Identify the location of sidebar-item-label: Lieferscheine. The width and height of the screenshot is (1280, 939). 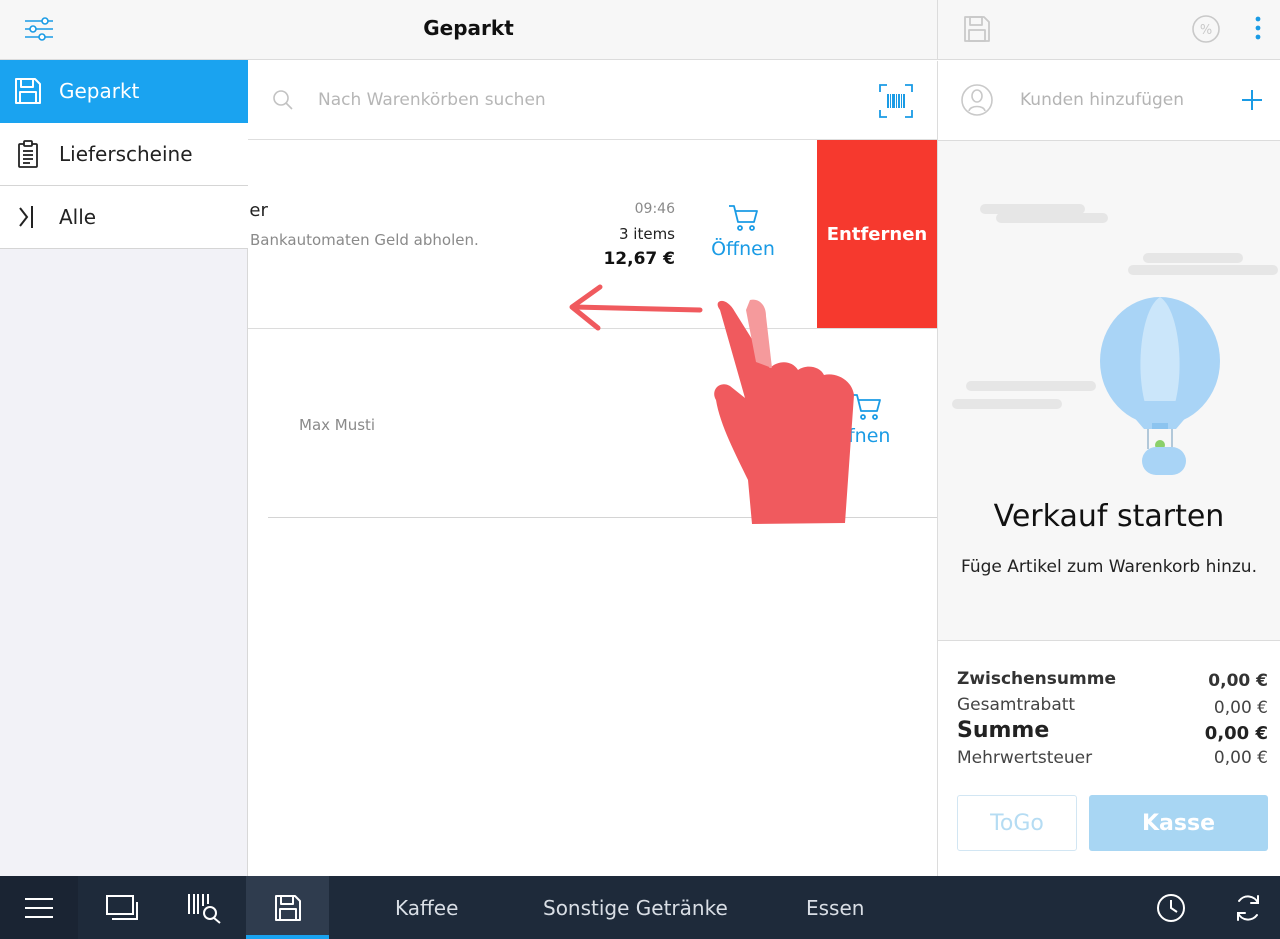
(126, 154).